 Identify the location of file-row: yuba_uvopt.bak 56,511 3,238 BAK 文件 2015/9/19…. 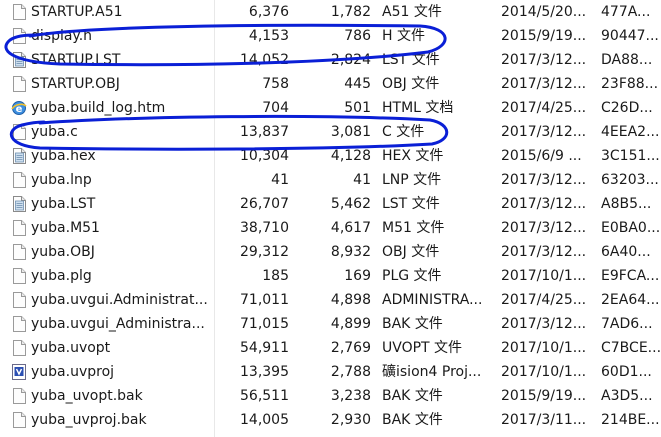
(330, 396).